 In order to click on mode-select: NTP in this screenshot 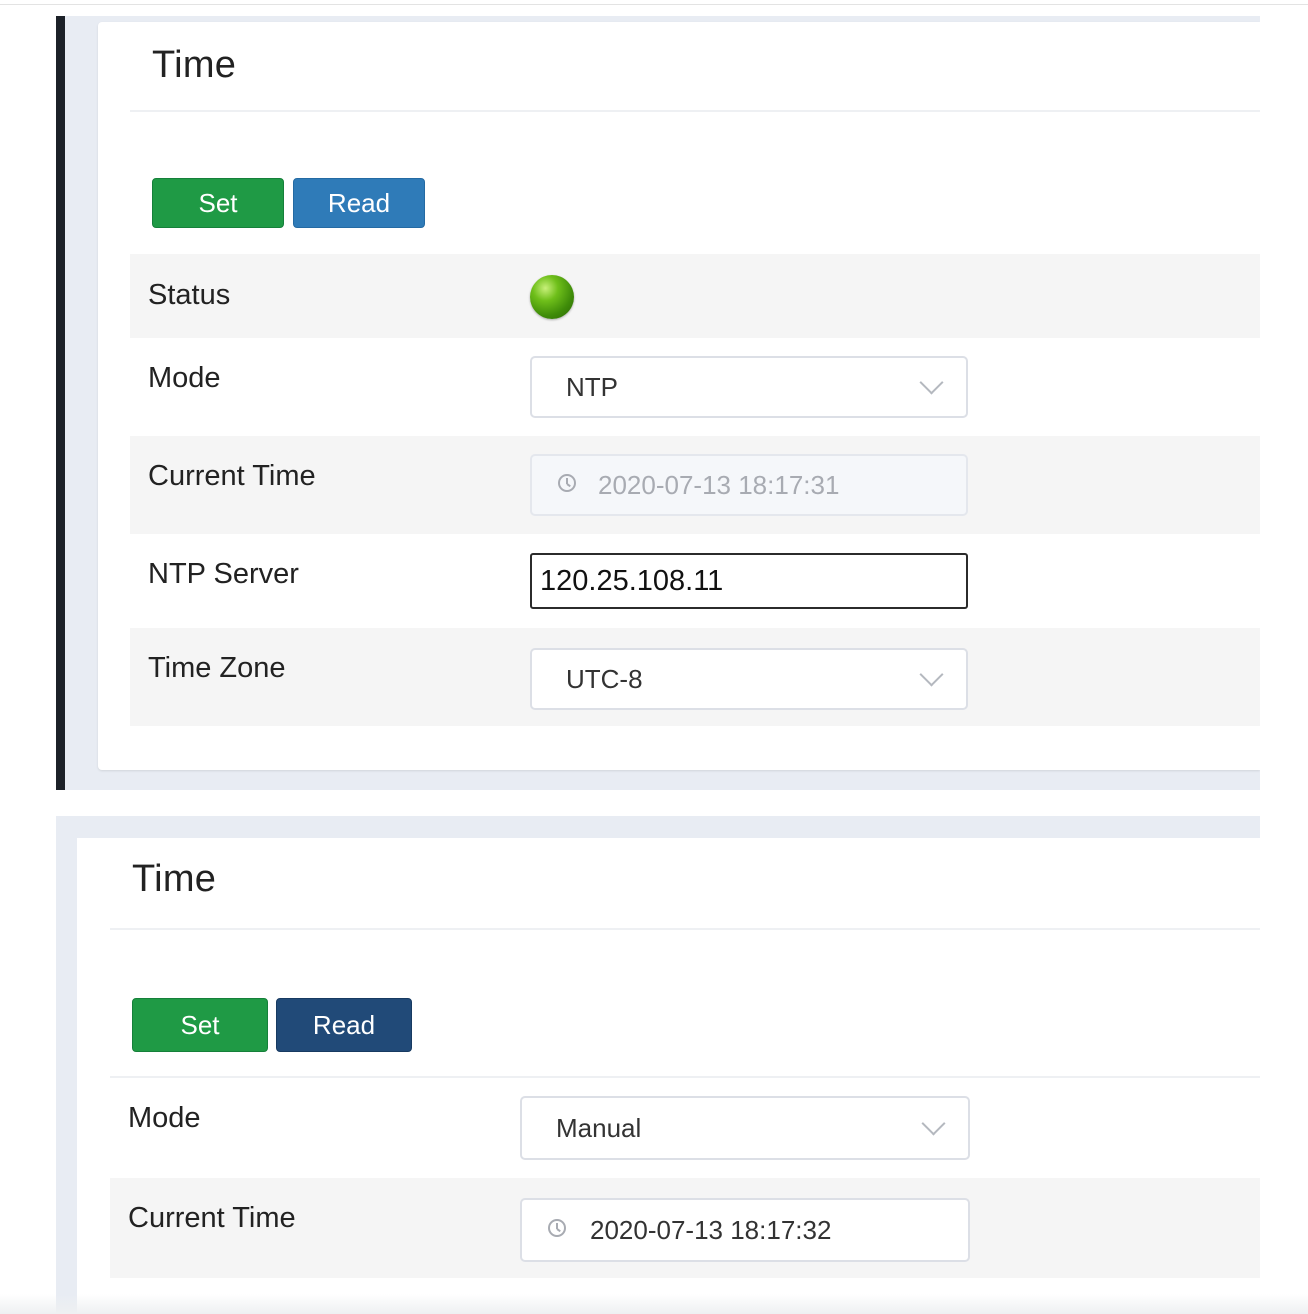, I will do `click(749, 387)`.